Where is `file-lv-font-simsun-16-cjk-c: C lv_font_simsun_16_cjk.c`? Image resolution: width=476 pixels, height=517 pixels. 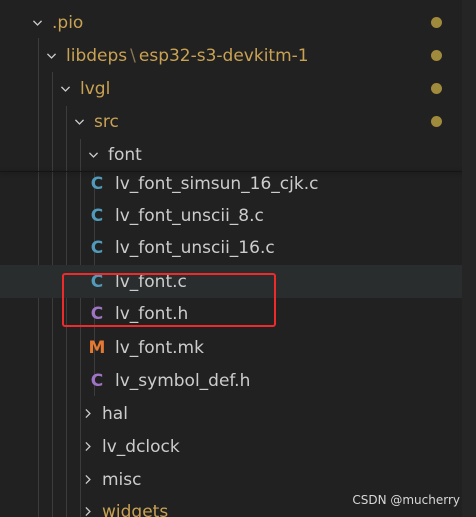 file-lv-font-simsun-16-cjk-c: C lv_font_simsun_16_cjk.c is located at coordinates (238, 183).